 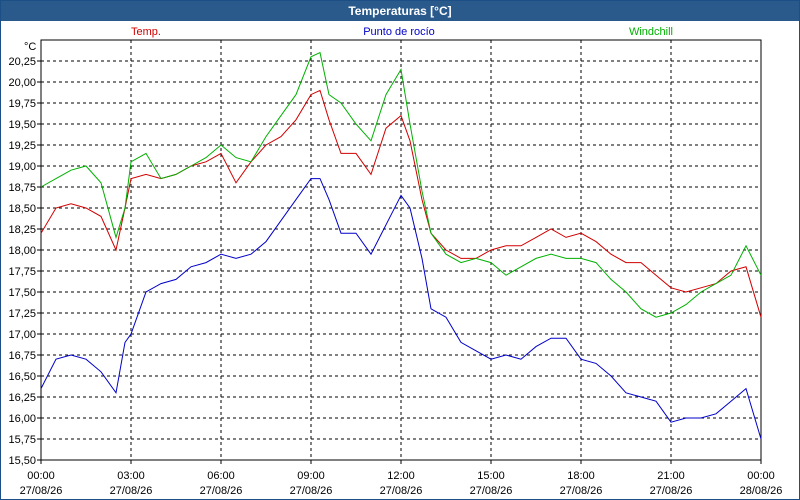 I want to click on y-tick-label: 18,75, so click(x=22, y=188).